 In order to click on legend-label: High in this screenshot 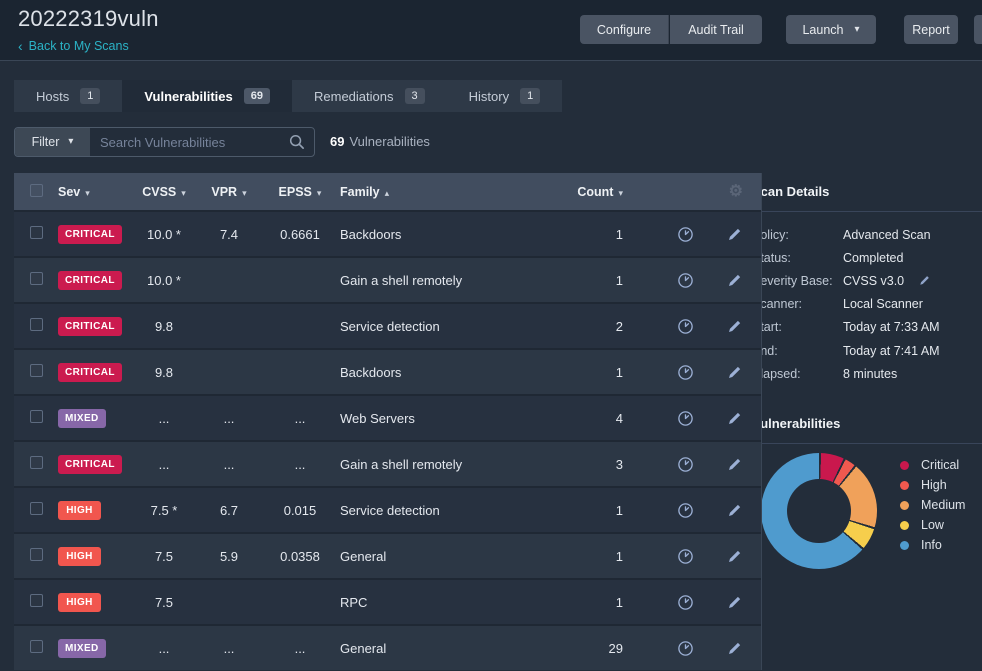, I will do `click(934, 485)`.